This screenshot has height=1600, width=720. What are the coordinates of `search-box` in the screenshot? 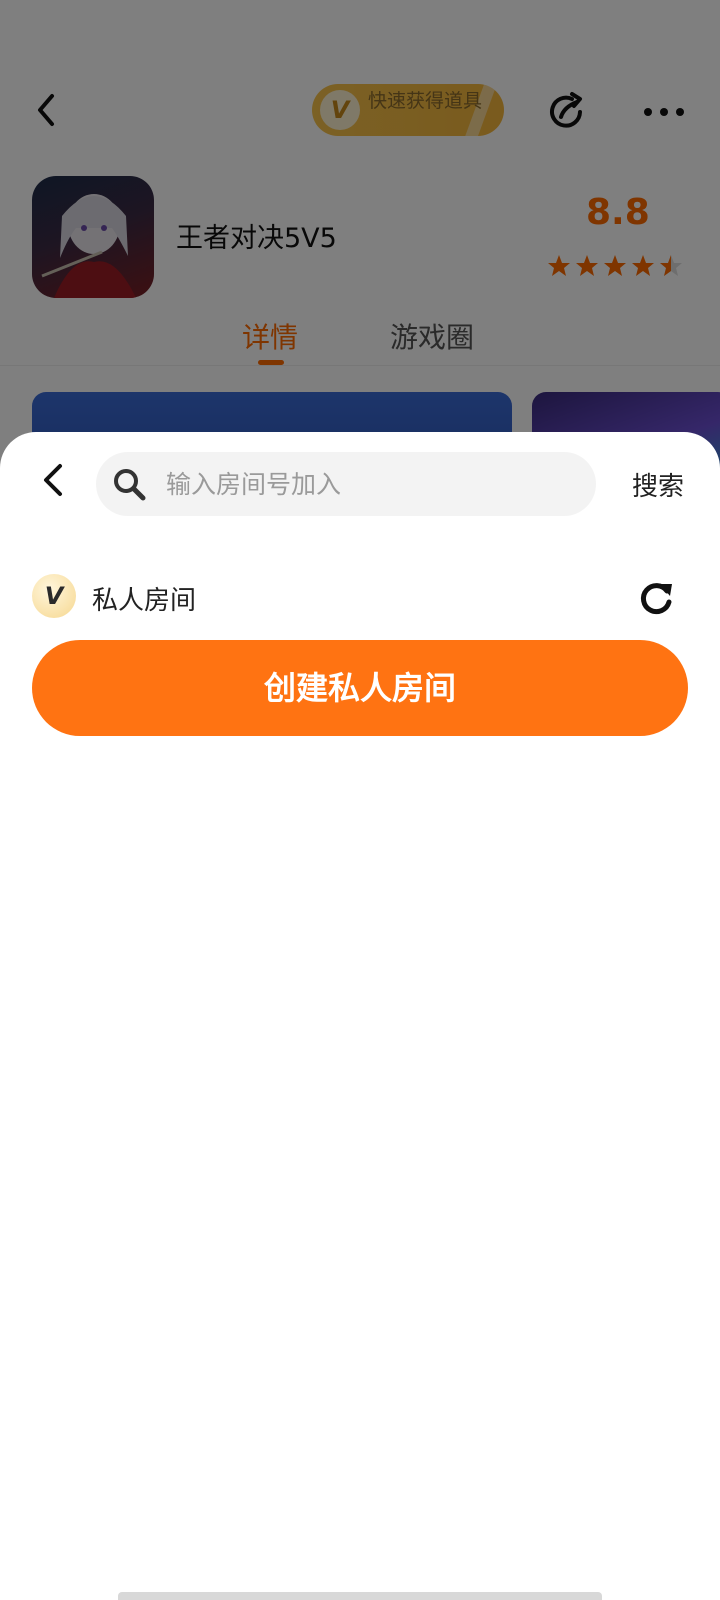 It's located at (346, 484).